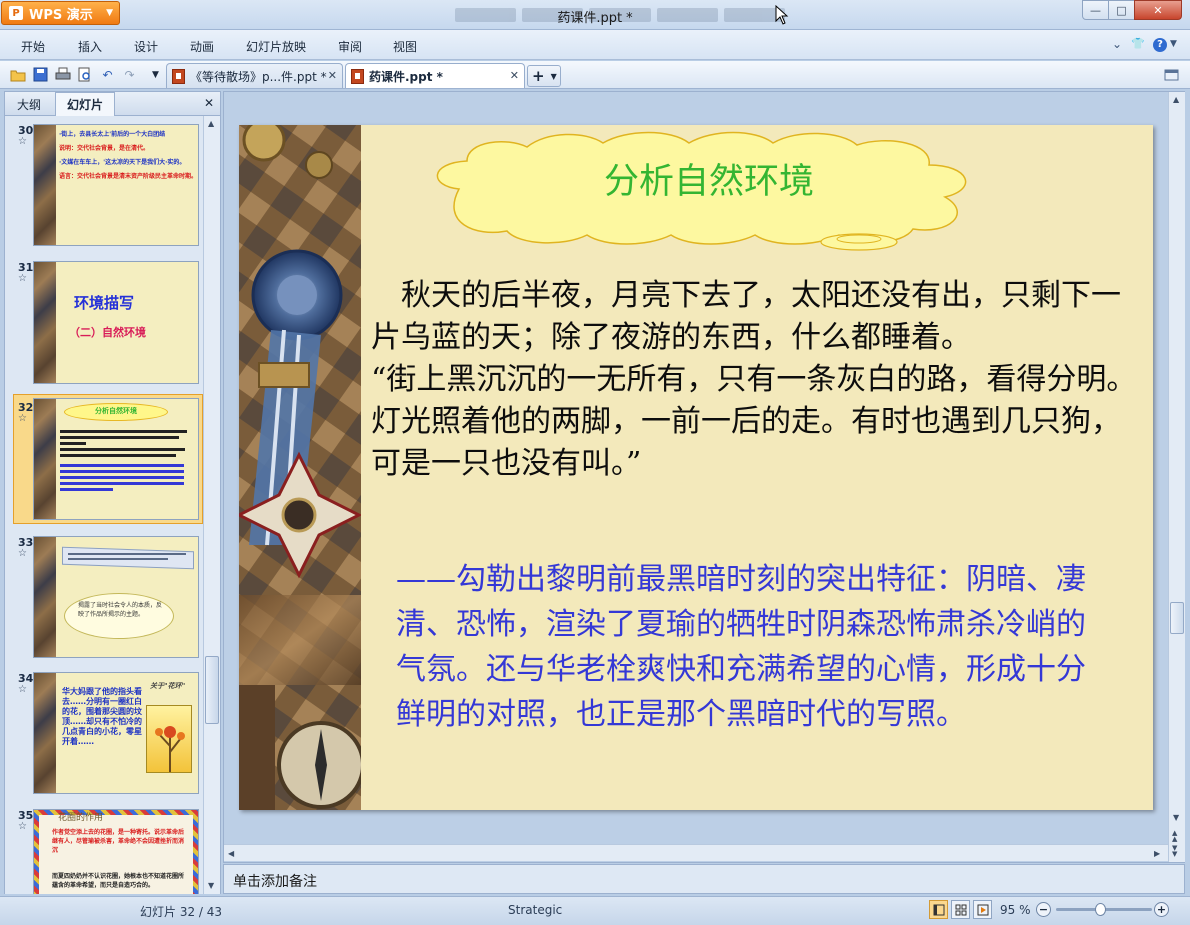 This screenshot has height=925, width=1190. What do you see at coordinates (276, 46) in the screenshot?
I see `menu-slideshow: 幻灯片放映` at bounding box center [276, 46].